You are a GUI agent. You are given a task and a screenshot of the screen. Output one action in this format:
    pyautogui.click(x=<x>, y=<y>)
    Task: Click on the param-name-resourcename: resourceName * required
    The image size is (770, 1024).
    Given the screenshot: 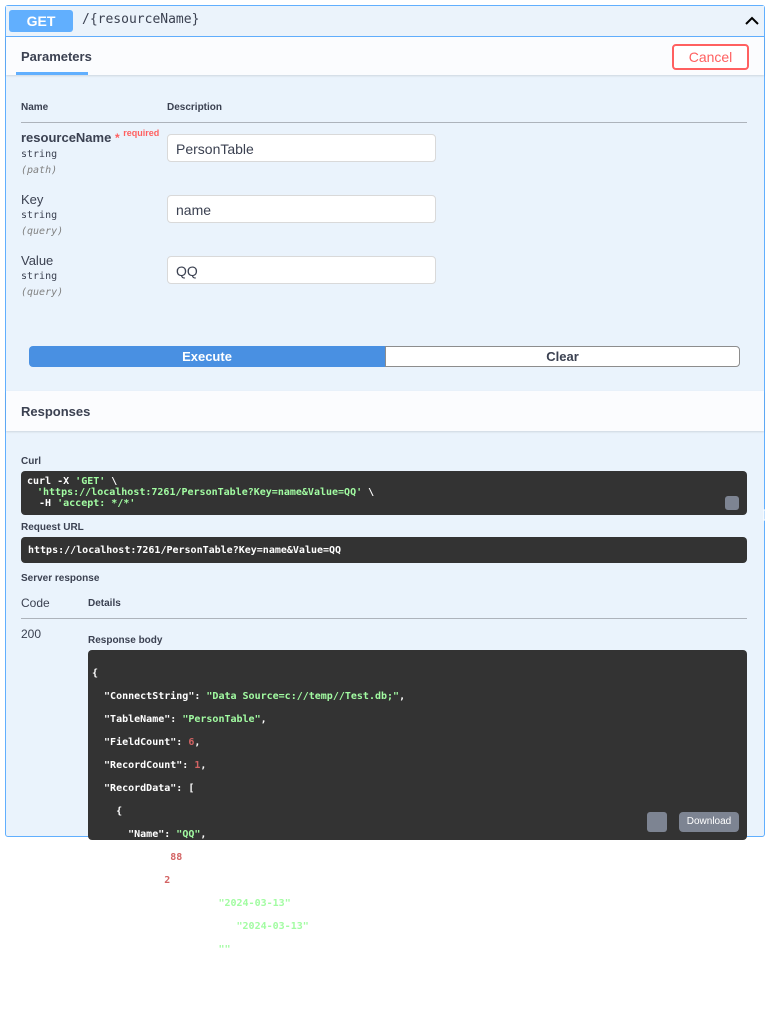 What is the action you would take?
    pyautogui.click(x=90, y=136)
    